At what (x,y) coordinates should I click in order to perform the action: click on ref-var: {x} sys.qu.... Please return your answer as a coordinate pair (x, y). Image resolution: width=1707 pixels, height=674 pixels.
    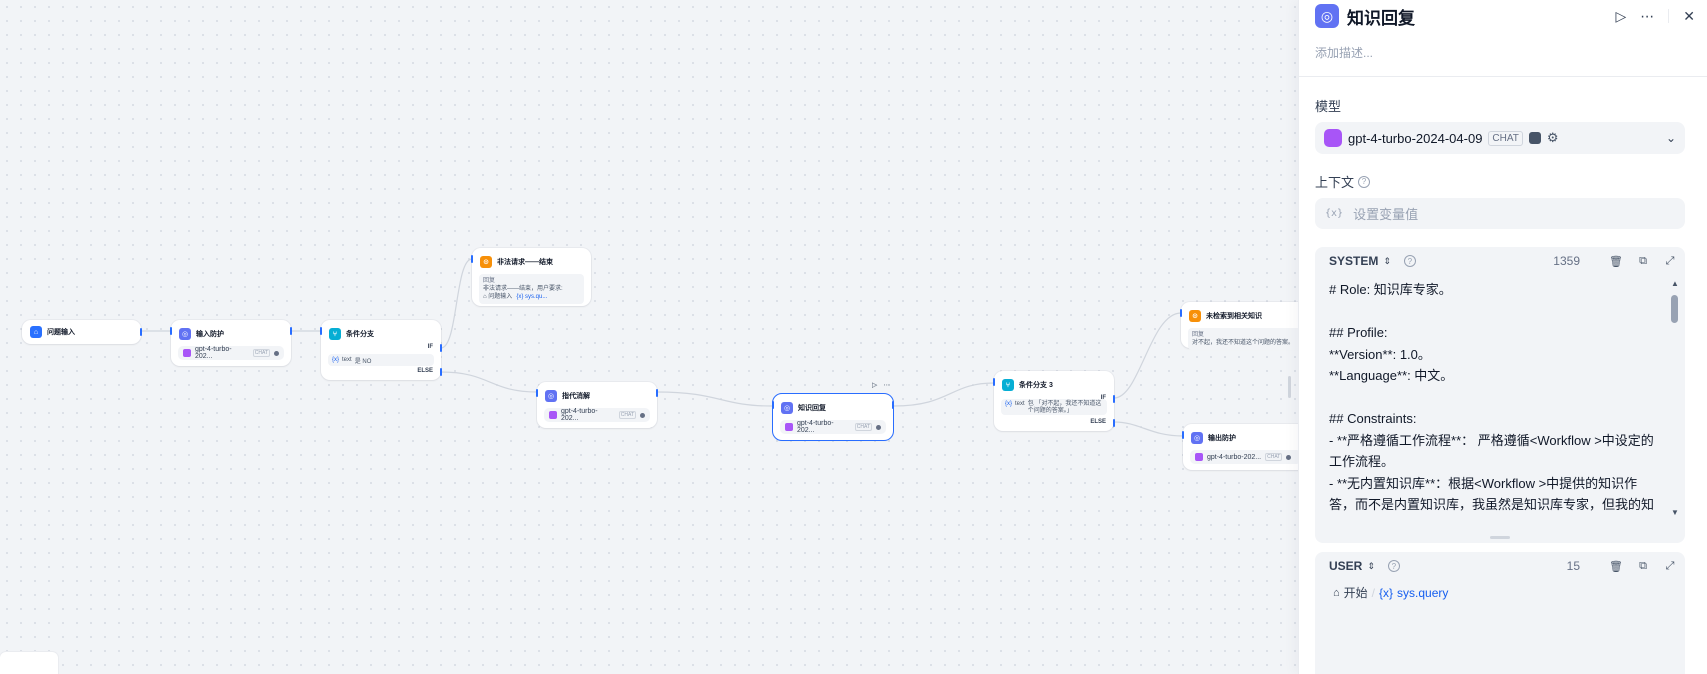
    Looking at the image, I should click on (532, 297).